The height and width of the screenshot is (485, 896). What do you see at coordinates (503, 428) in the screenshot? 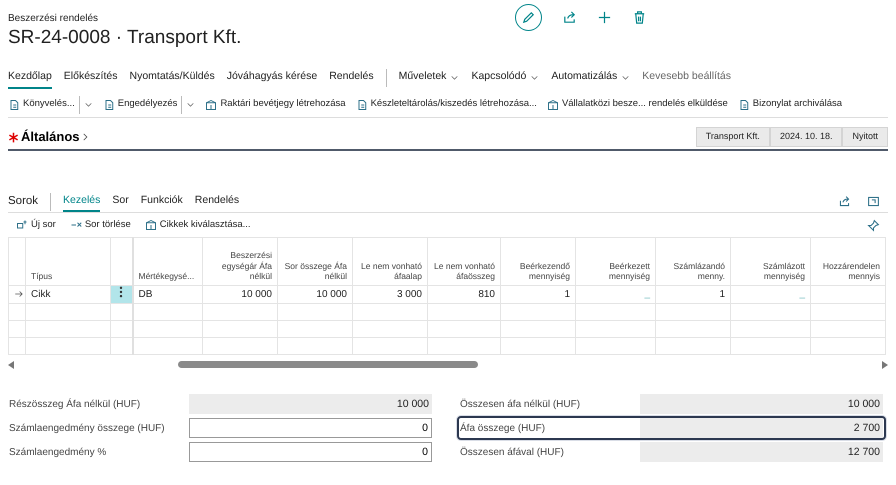
I see `field-label: Áfa összege (HUF)` at bounding box center [503, 428].